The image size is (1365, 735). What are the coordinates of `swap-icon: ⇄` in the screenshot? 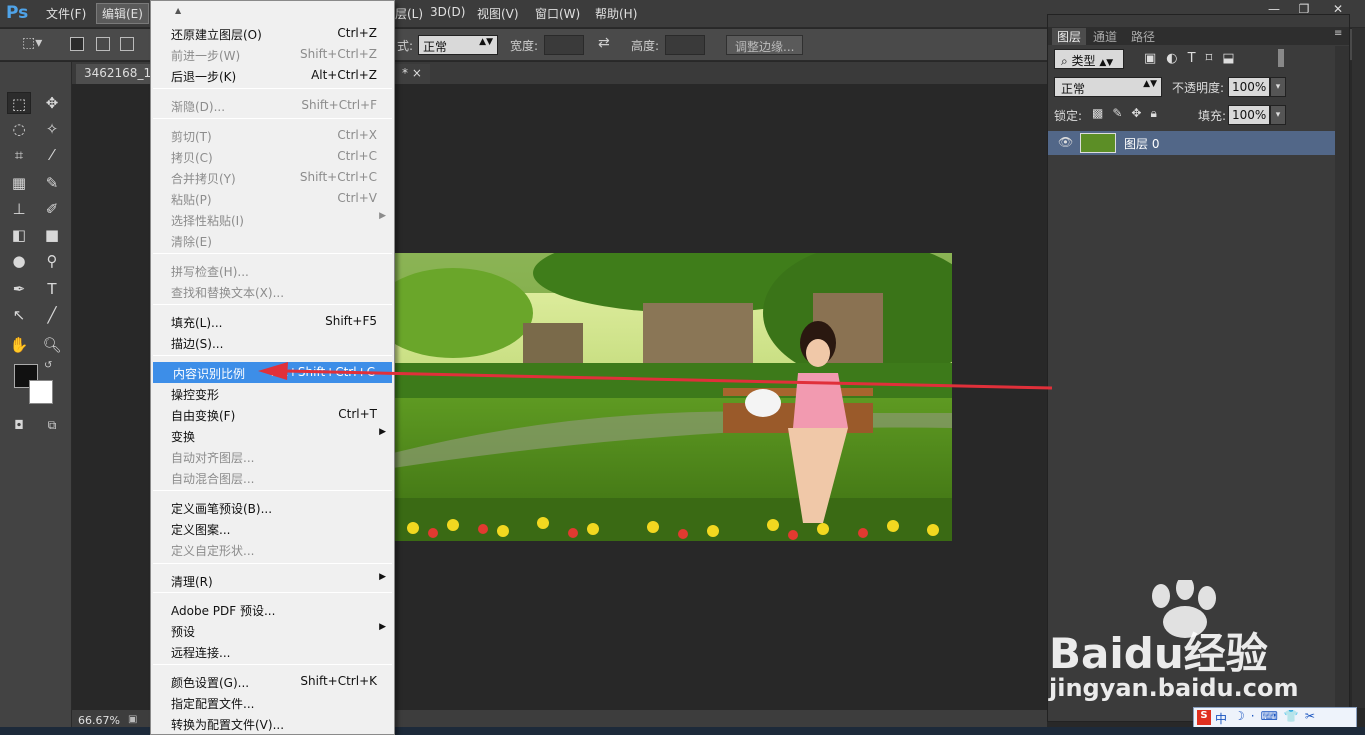 It's located at (604, 43).